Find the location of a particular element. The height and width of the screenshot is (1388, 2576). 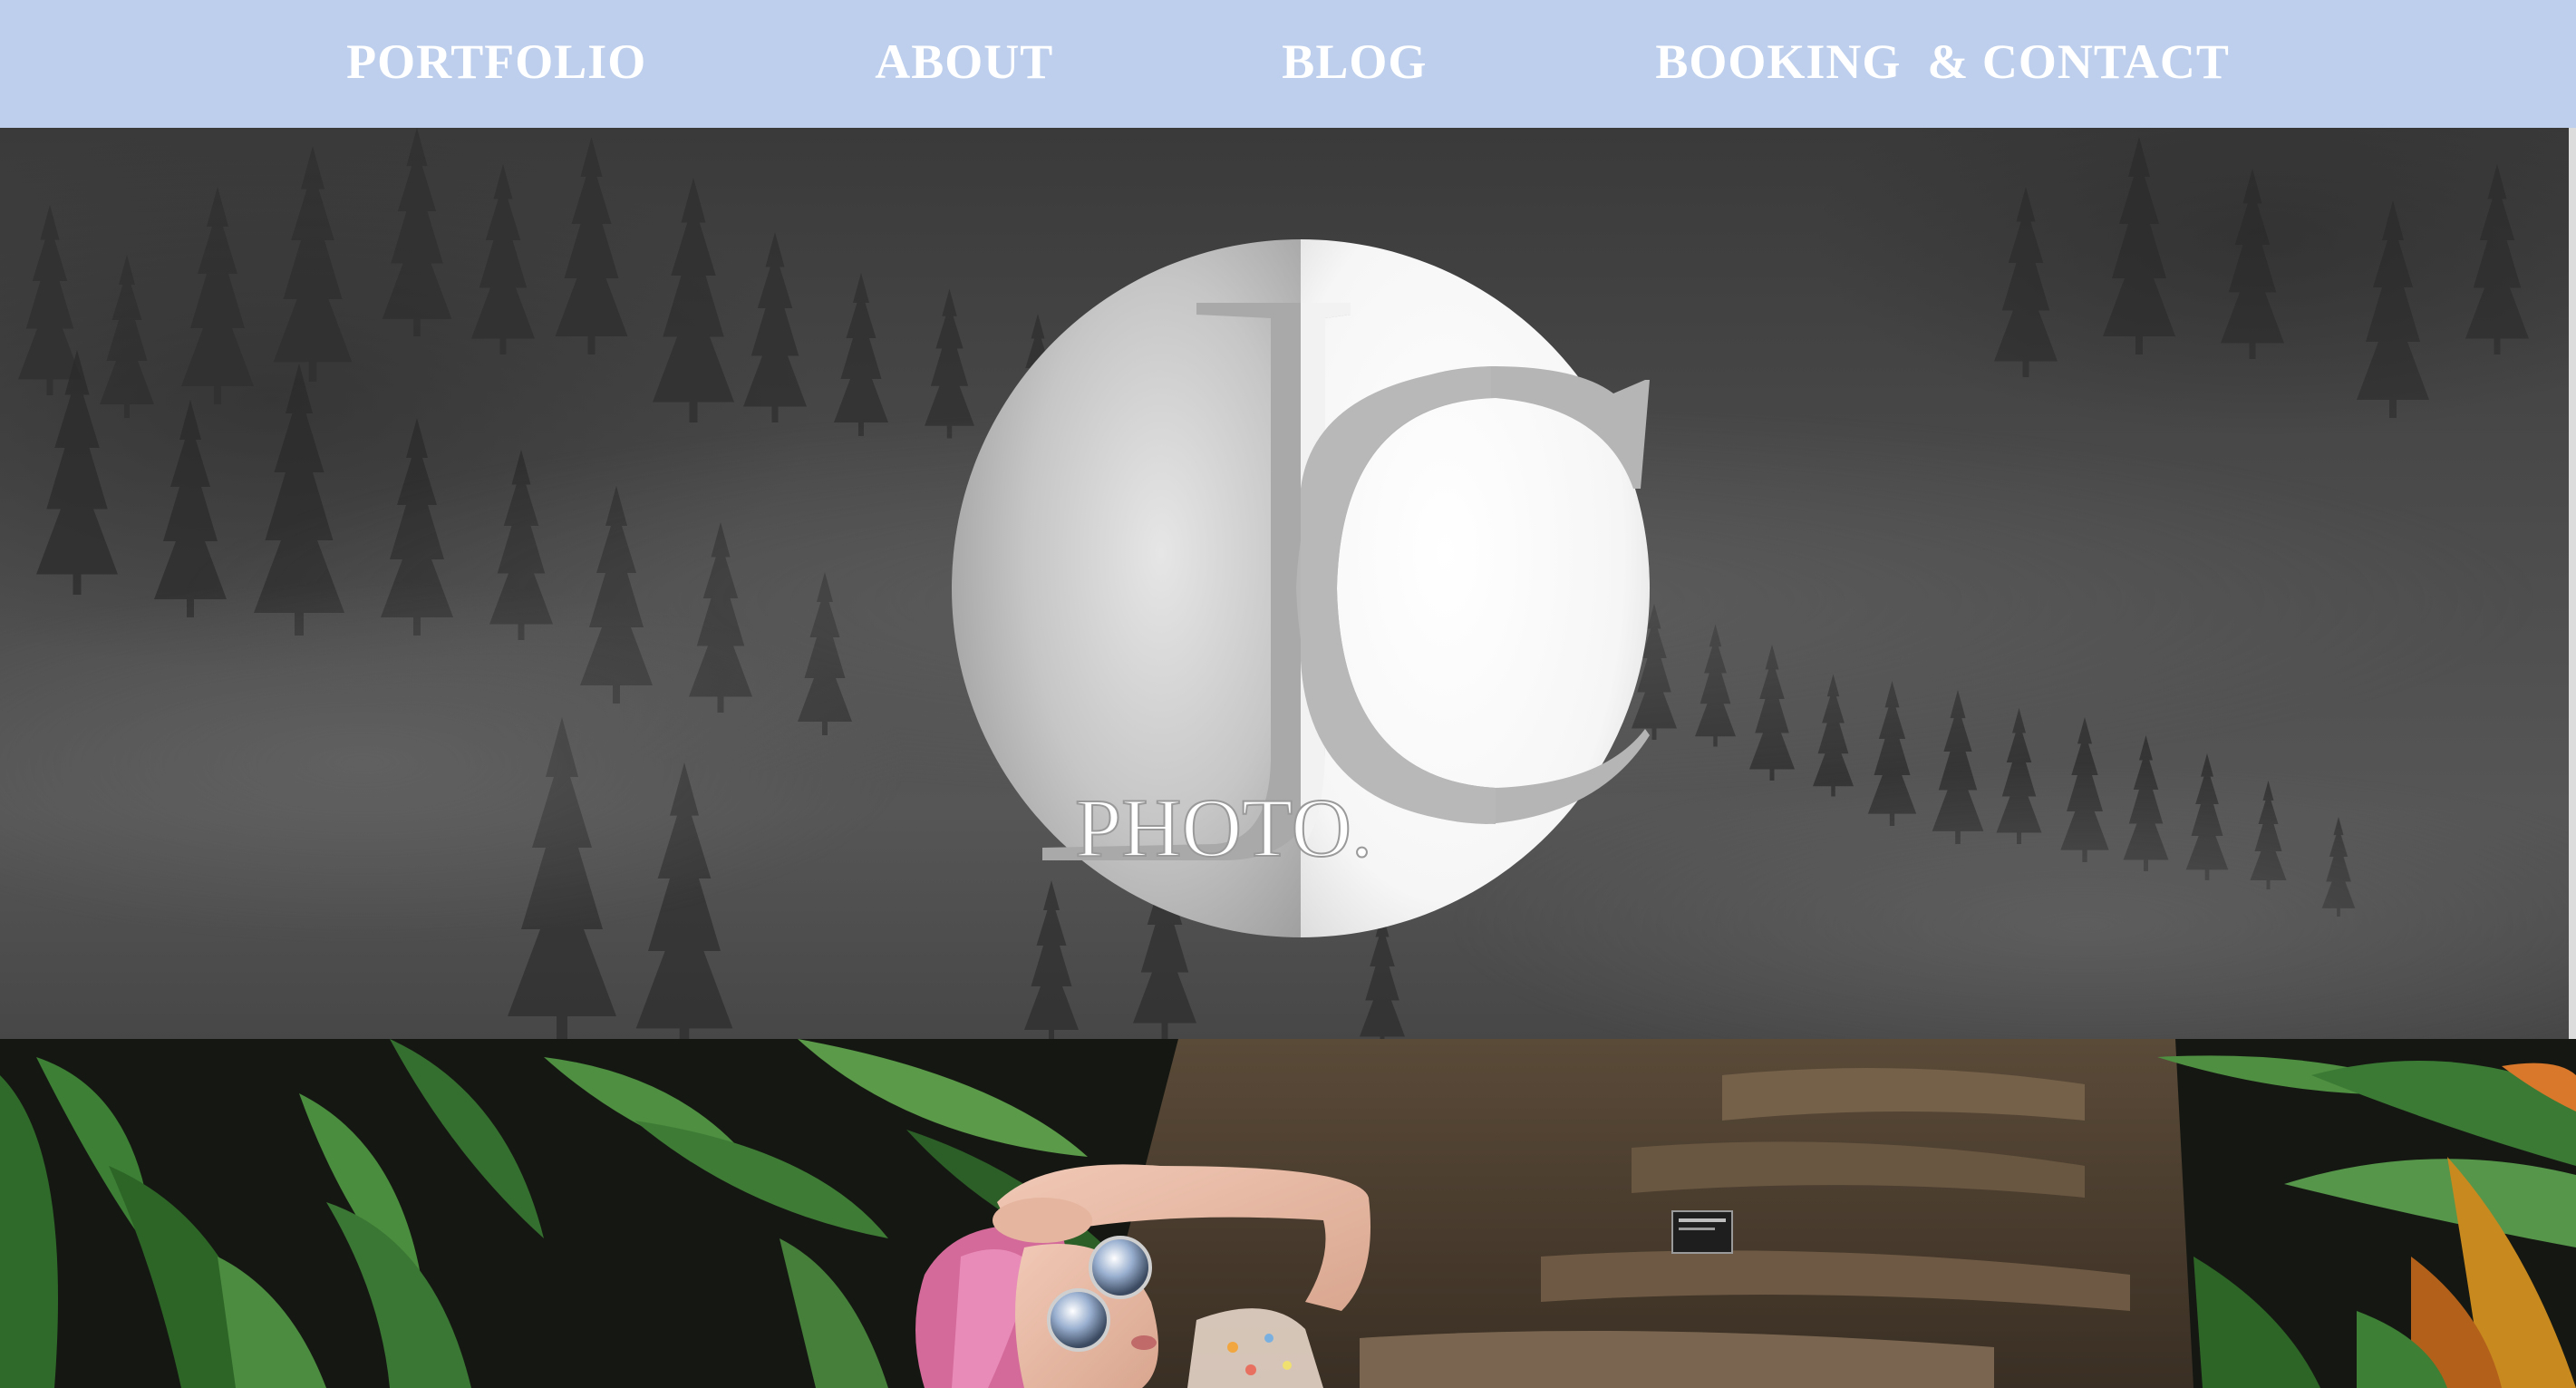

nav-link-booking-contact: BOOKING & CONTACT is located at coordinates (1942, 61).